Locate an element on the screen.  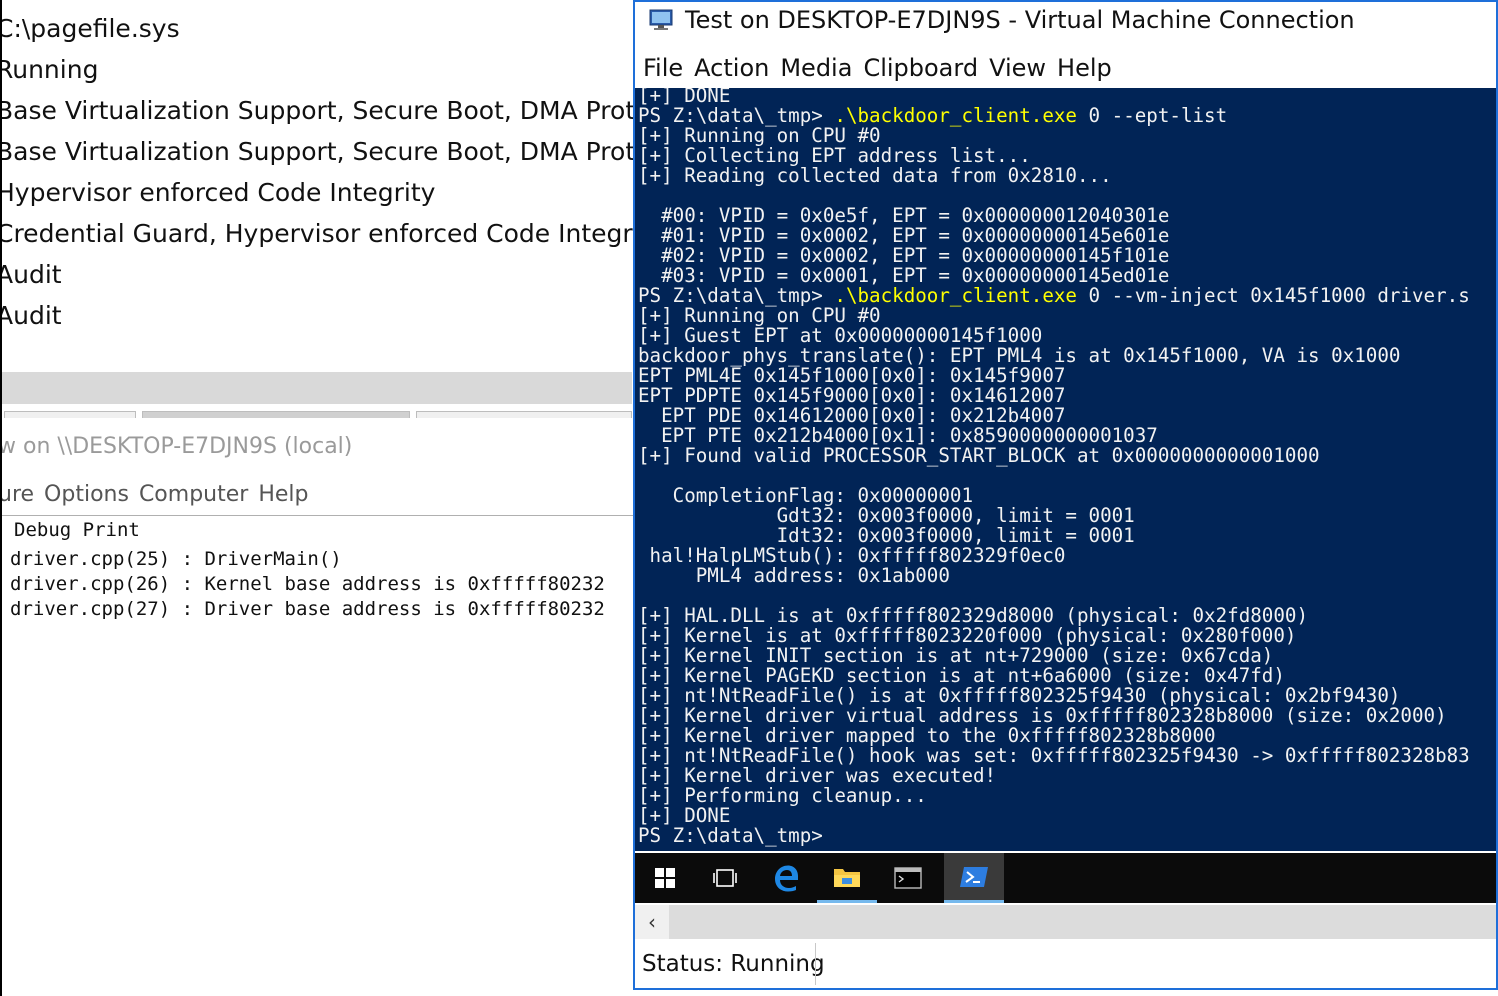
console-line: [+] Guest EPT at 0x00000000145f1000 is located at coordinates (840, 335).